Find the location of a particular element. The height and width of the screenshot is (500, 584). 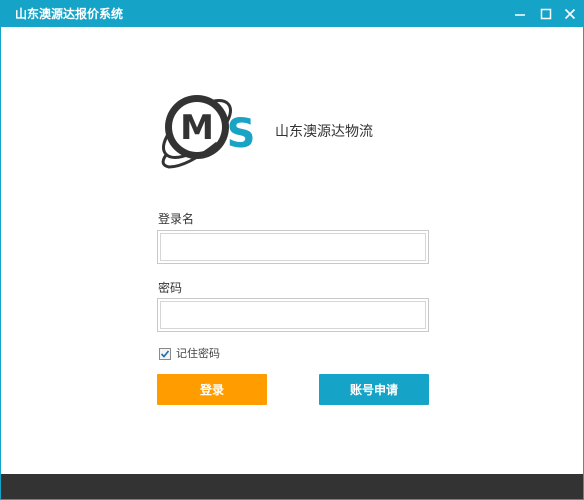

close-icon is located at coordinates (570, 14).